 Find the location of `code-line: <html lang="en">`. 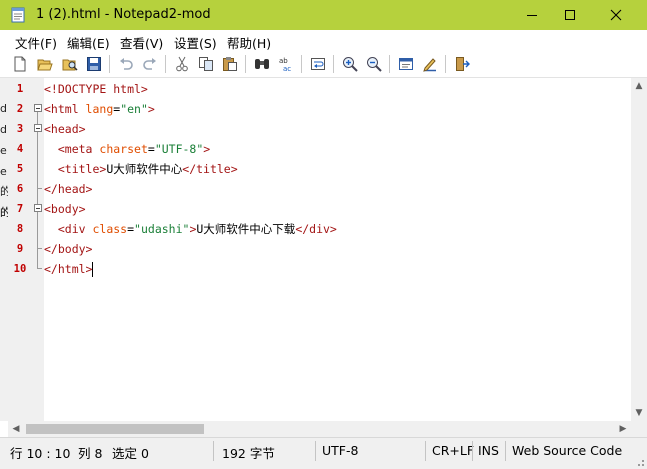

code-line: <html lang="en"> is located at coordinates (99, 109).